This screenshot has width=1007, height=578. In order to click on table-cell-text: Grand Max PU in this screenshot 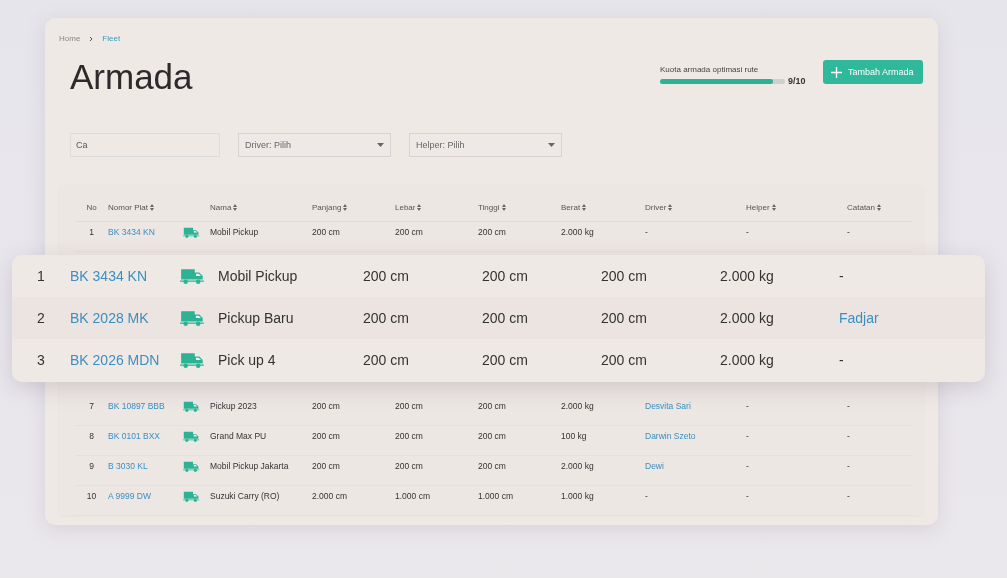, I will do `click(239, 436)`.